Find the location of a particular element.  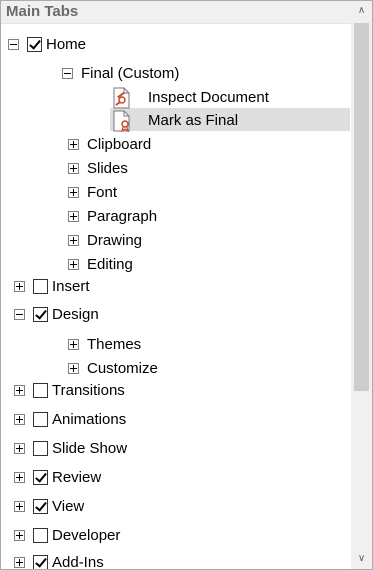

tree-item-animations: Animations is located at coordinates (70, 419).